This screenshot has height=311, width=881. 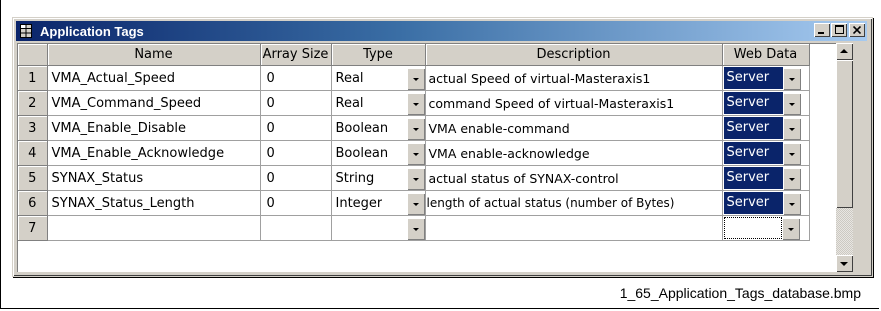 I want to click on name-cell: SYNAX_Status_Length, so click(x=154, y=203).